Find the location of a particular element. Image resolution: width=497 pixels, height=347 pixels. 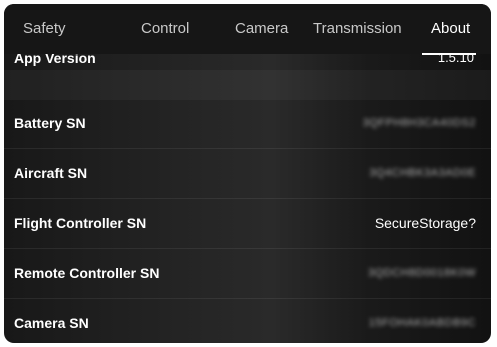

active-tab-indicator is located at coordinates (449, 54).